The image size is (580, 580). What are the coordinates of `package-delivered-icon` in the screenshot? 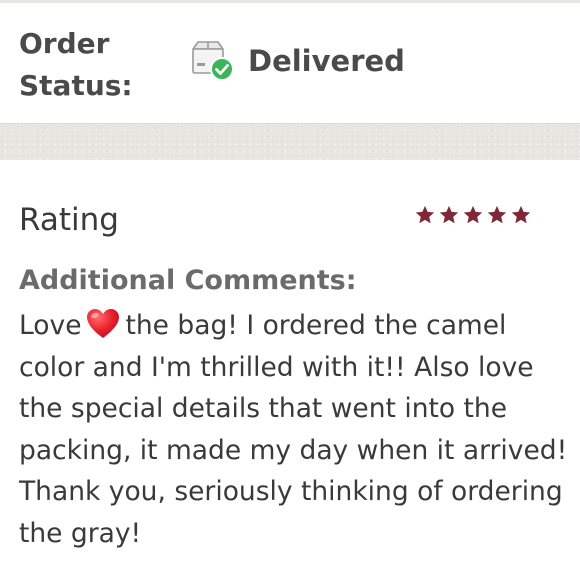 It's located at (213, 61).